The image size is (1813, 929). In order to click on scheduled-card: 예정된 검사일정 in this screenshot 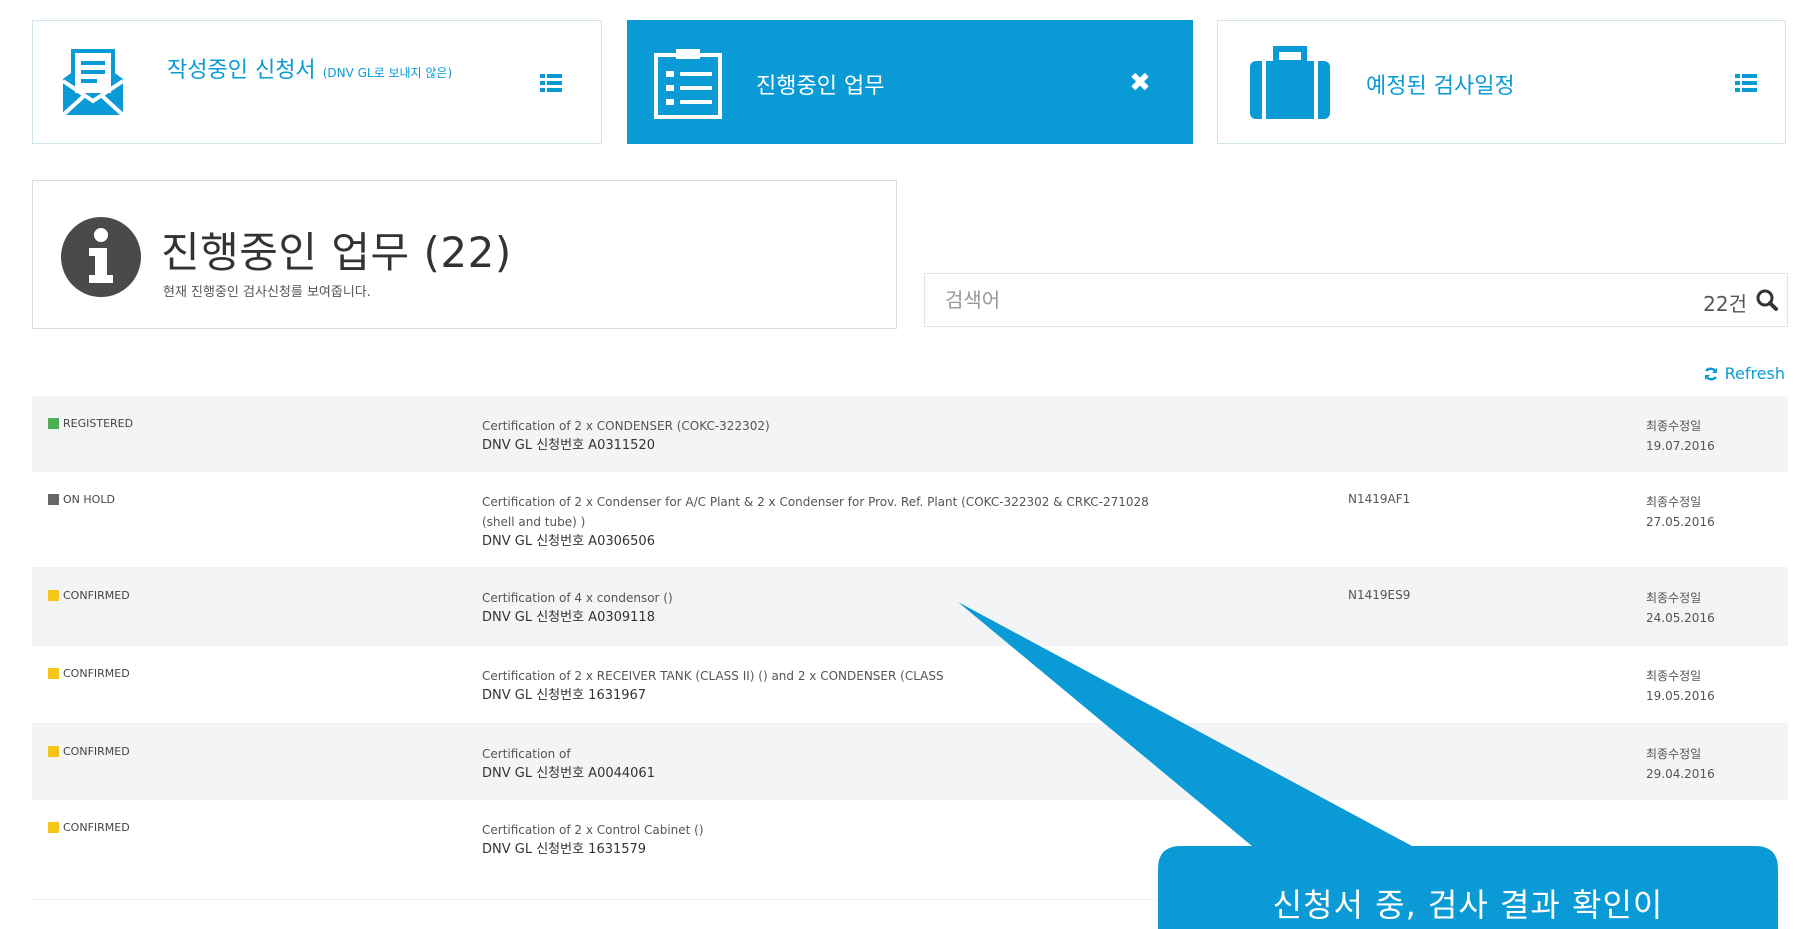, I will do `click(1501, 82)`.